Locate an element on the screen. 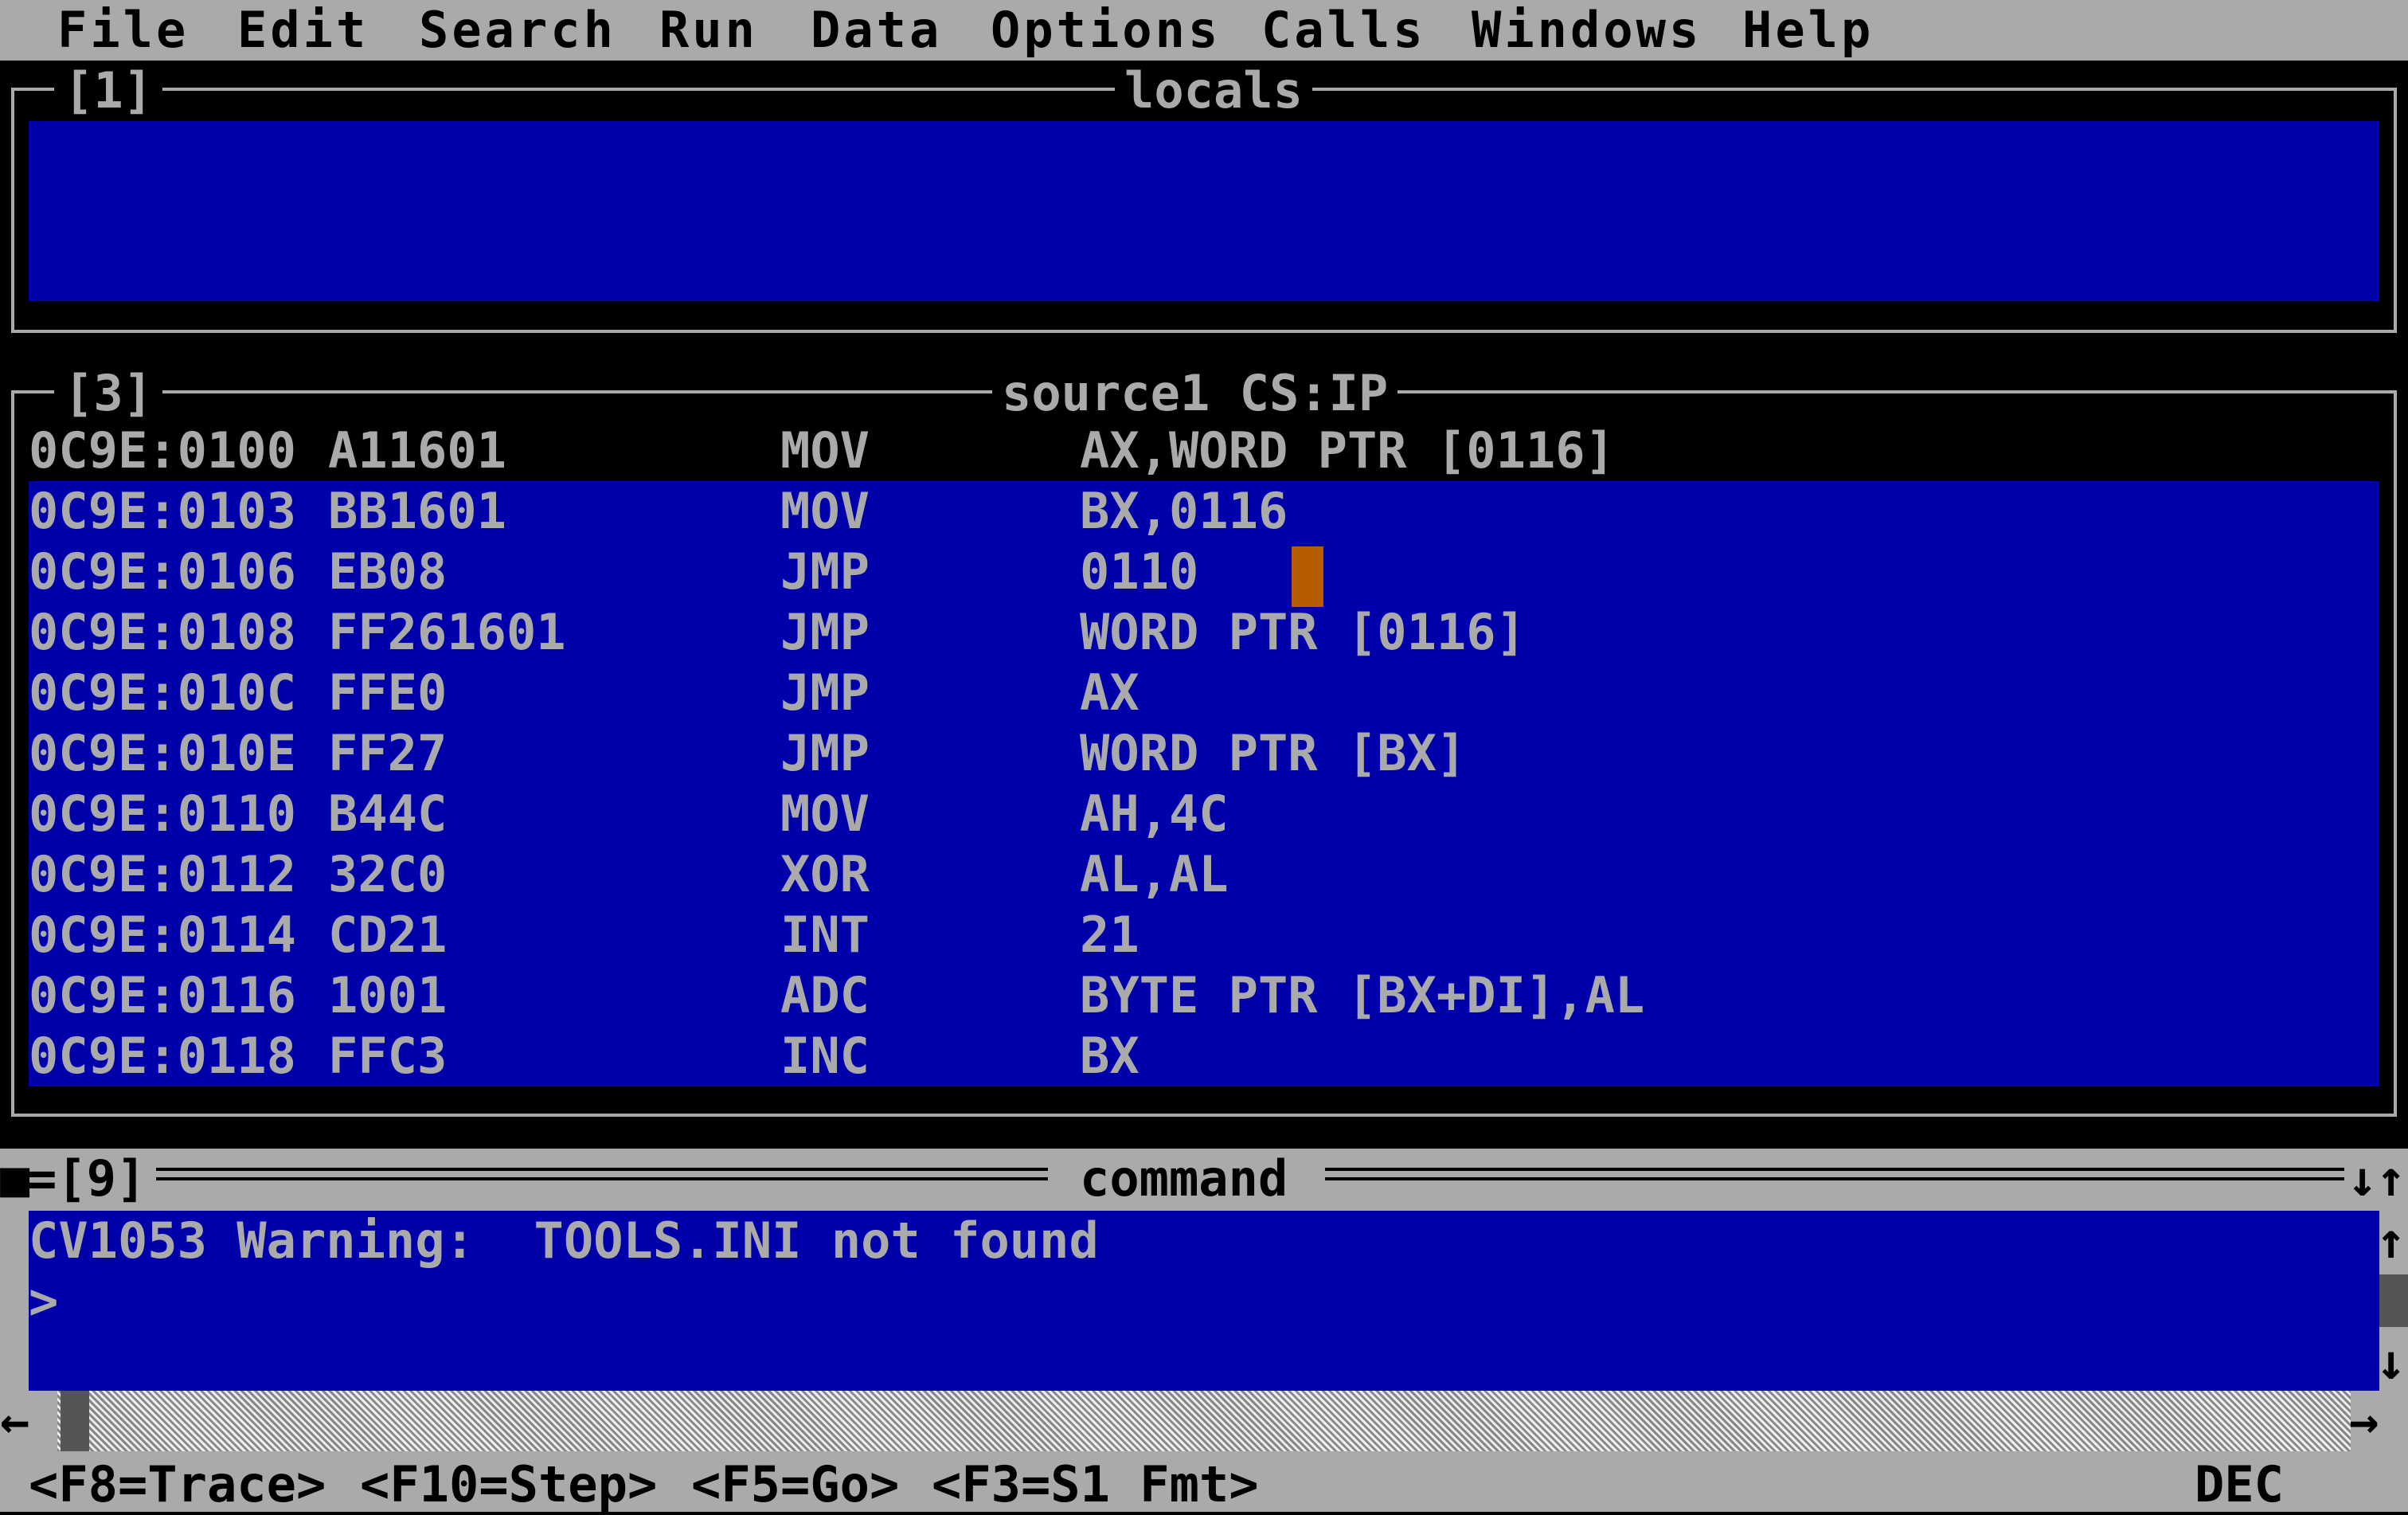 This screenshot has height=1515, width=2408. locals-window-title: locals is located at coordinates (1213, 91).